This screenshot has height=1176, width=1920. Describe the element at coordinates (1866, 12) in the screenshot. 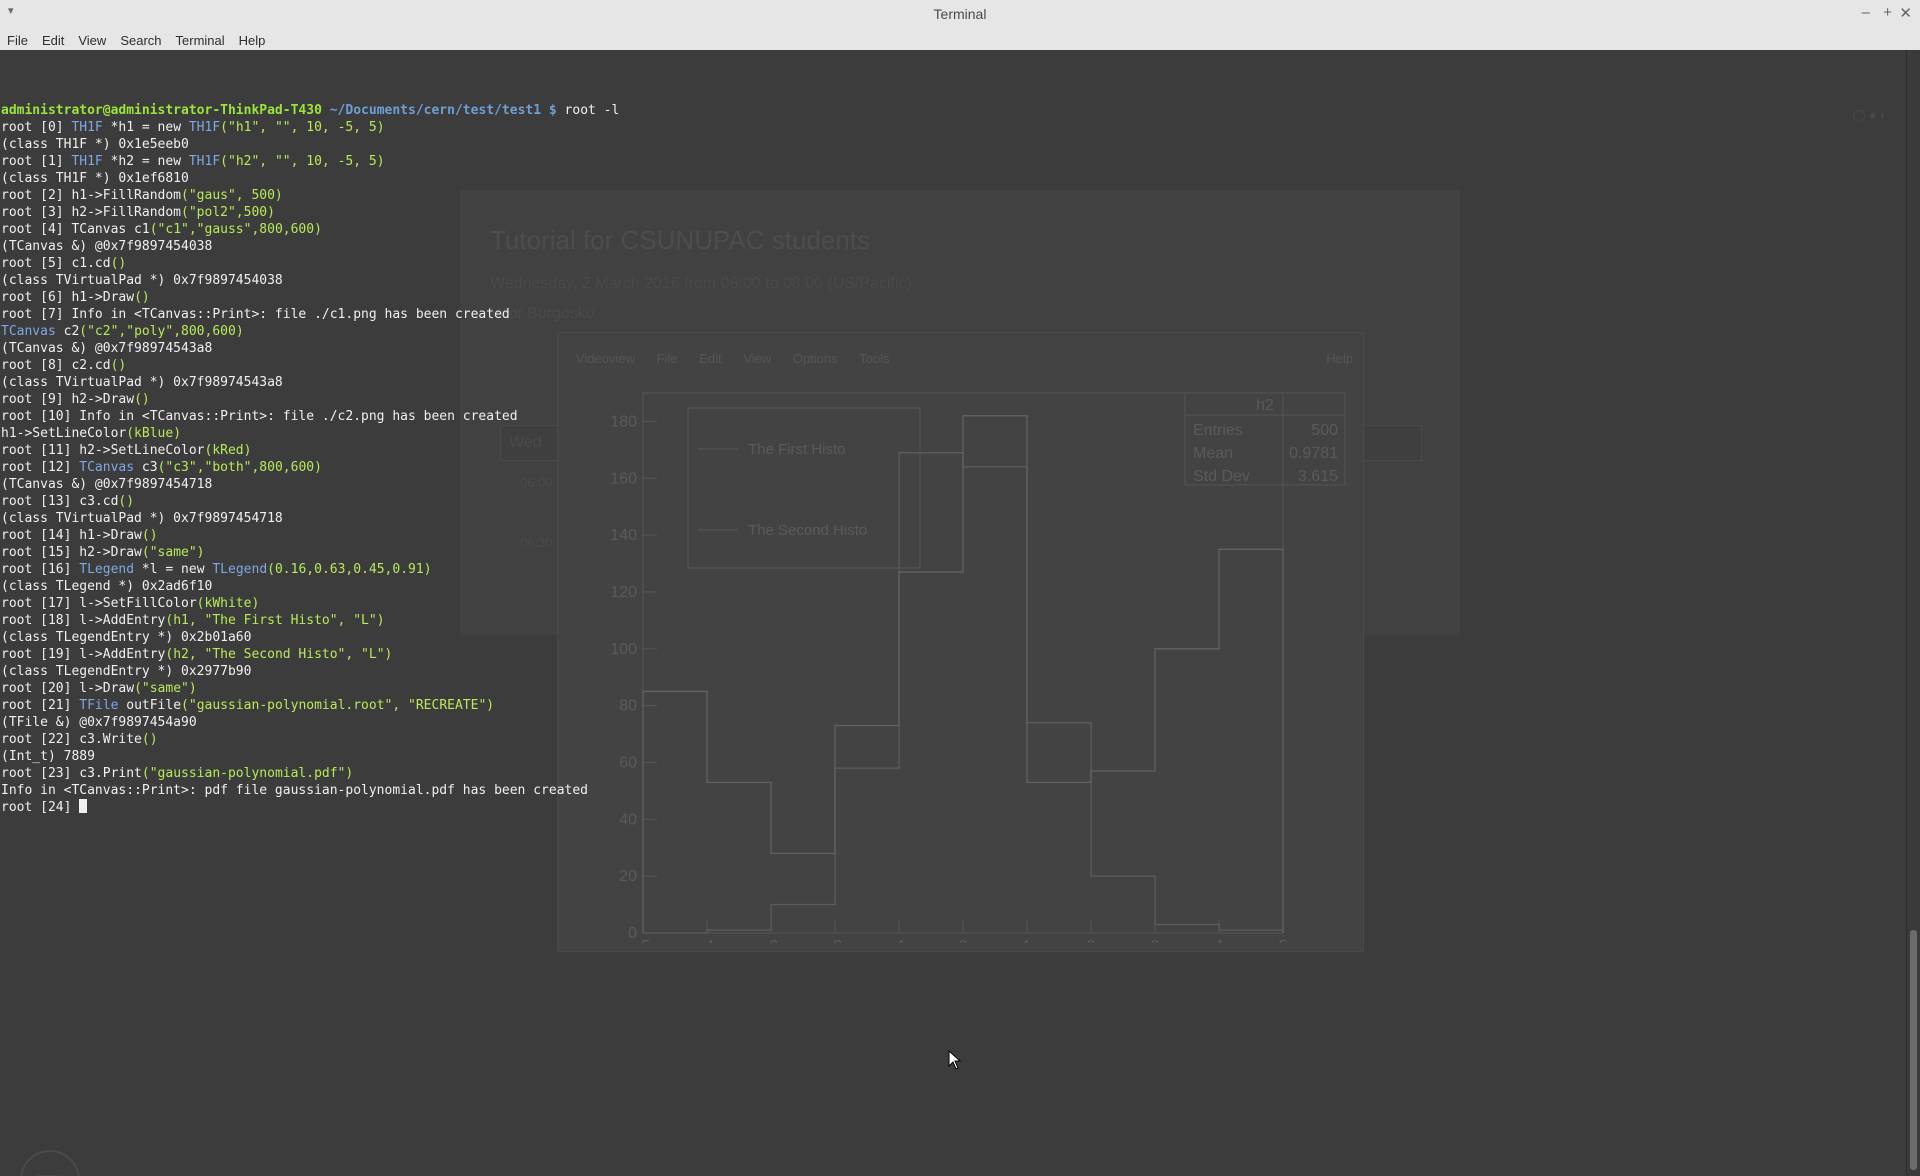

I see `minimize-icon: –` at that location.